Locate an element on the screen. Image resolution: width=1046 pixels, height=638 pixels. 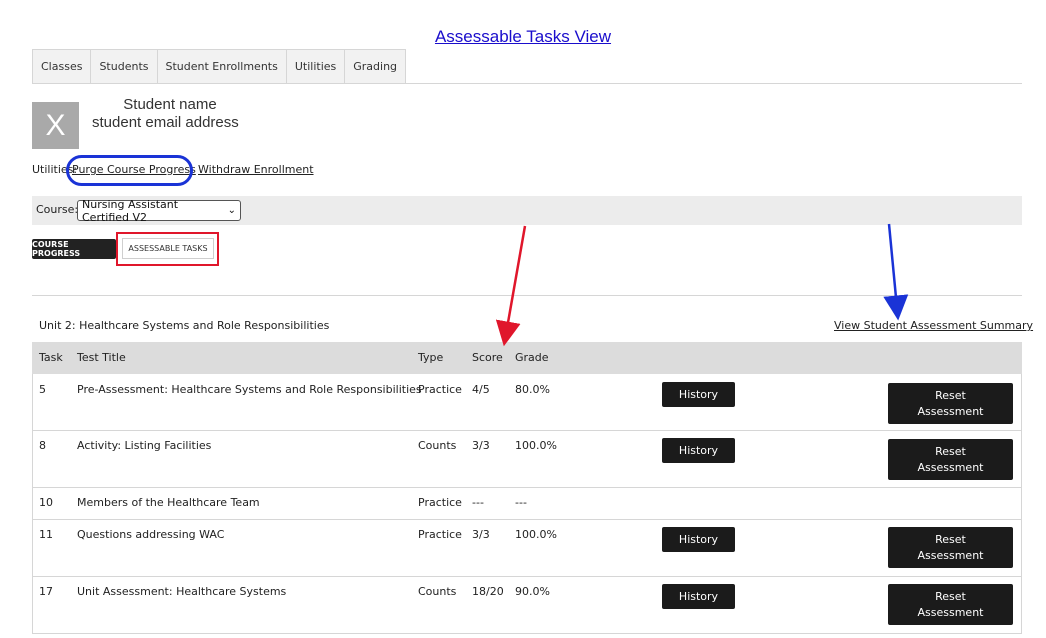
row-2-score: 3/3 is located at coordinates (481, 445).